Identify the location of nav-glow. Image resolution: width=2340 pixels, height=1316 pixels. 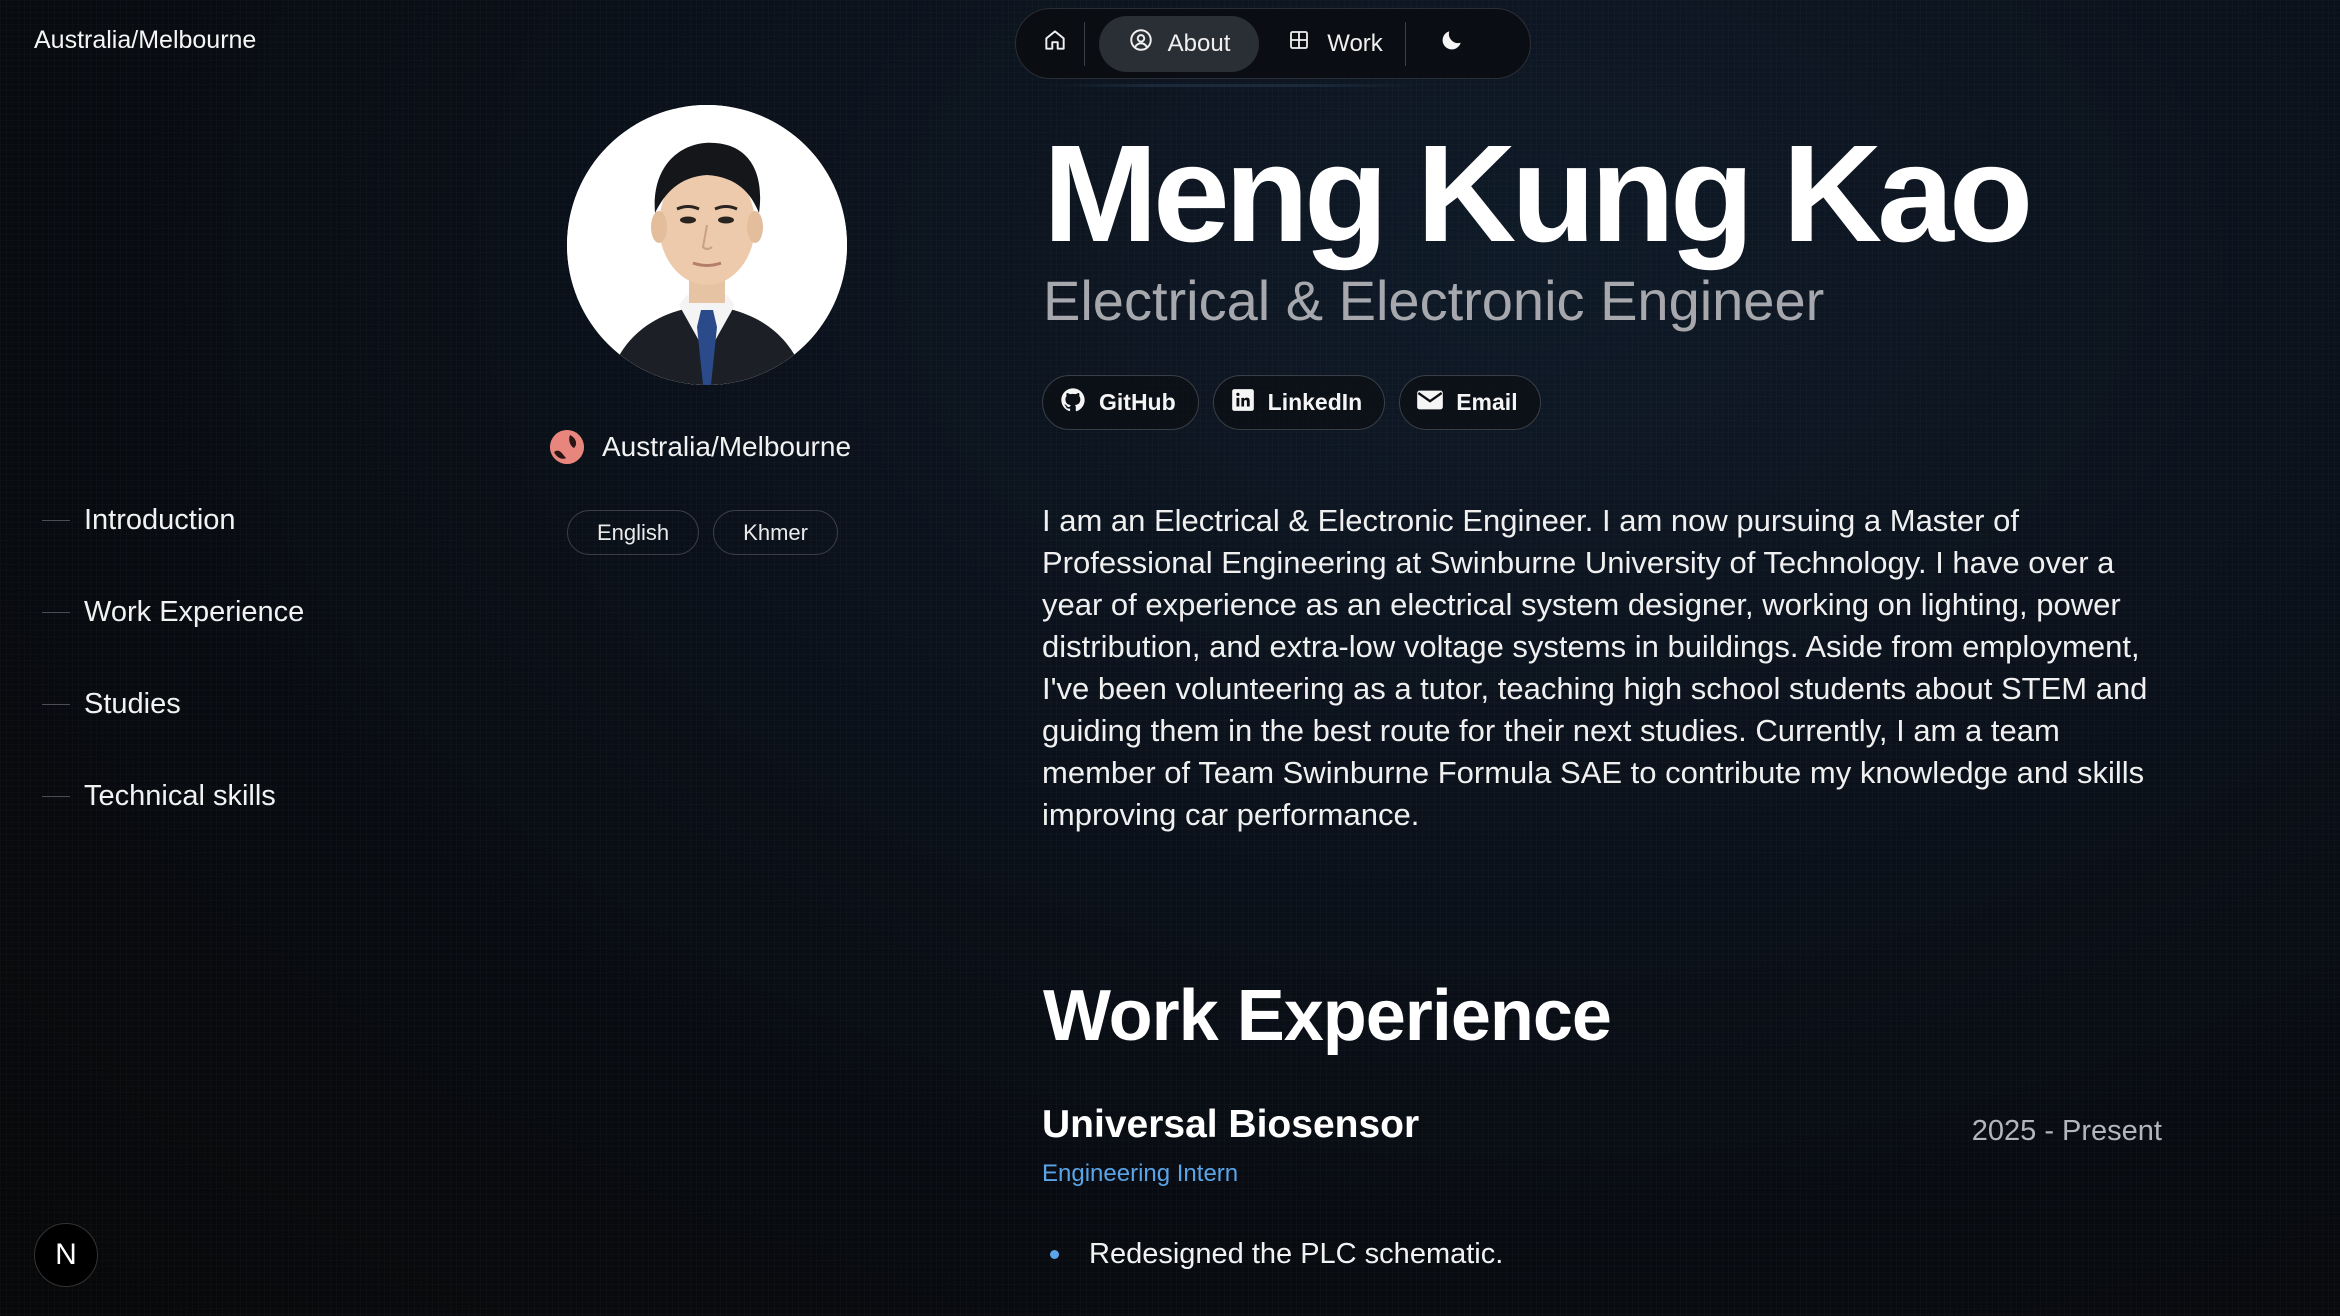
(1235, 85).